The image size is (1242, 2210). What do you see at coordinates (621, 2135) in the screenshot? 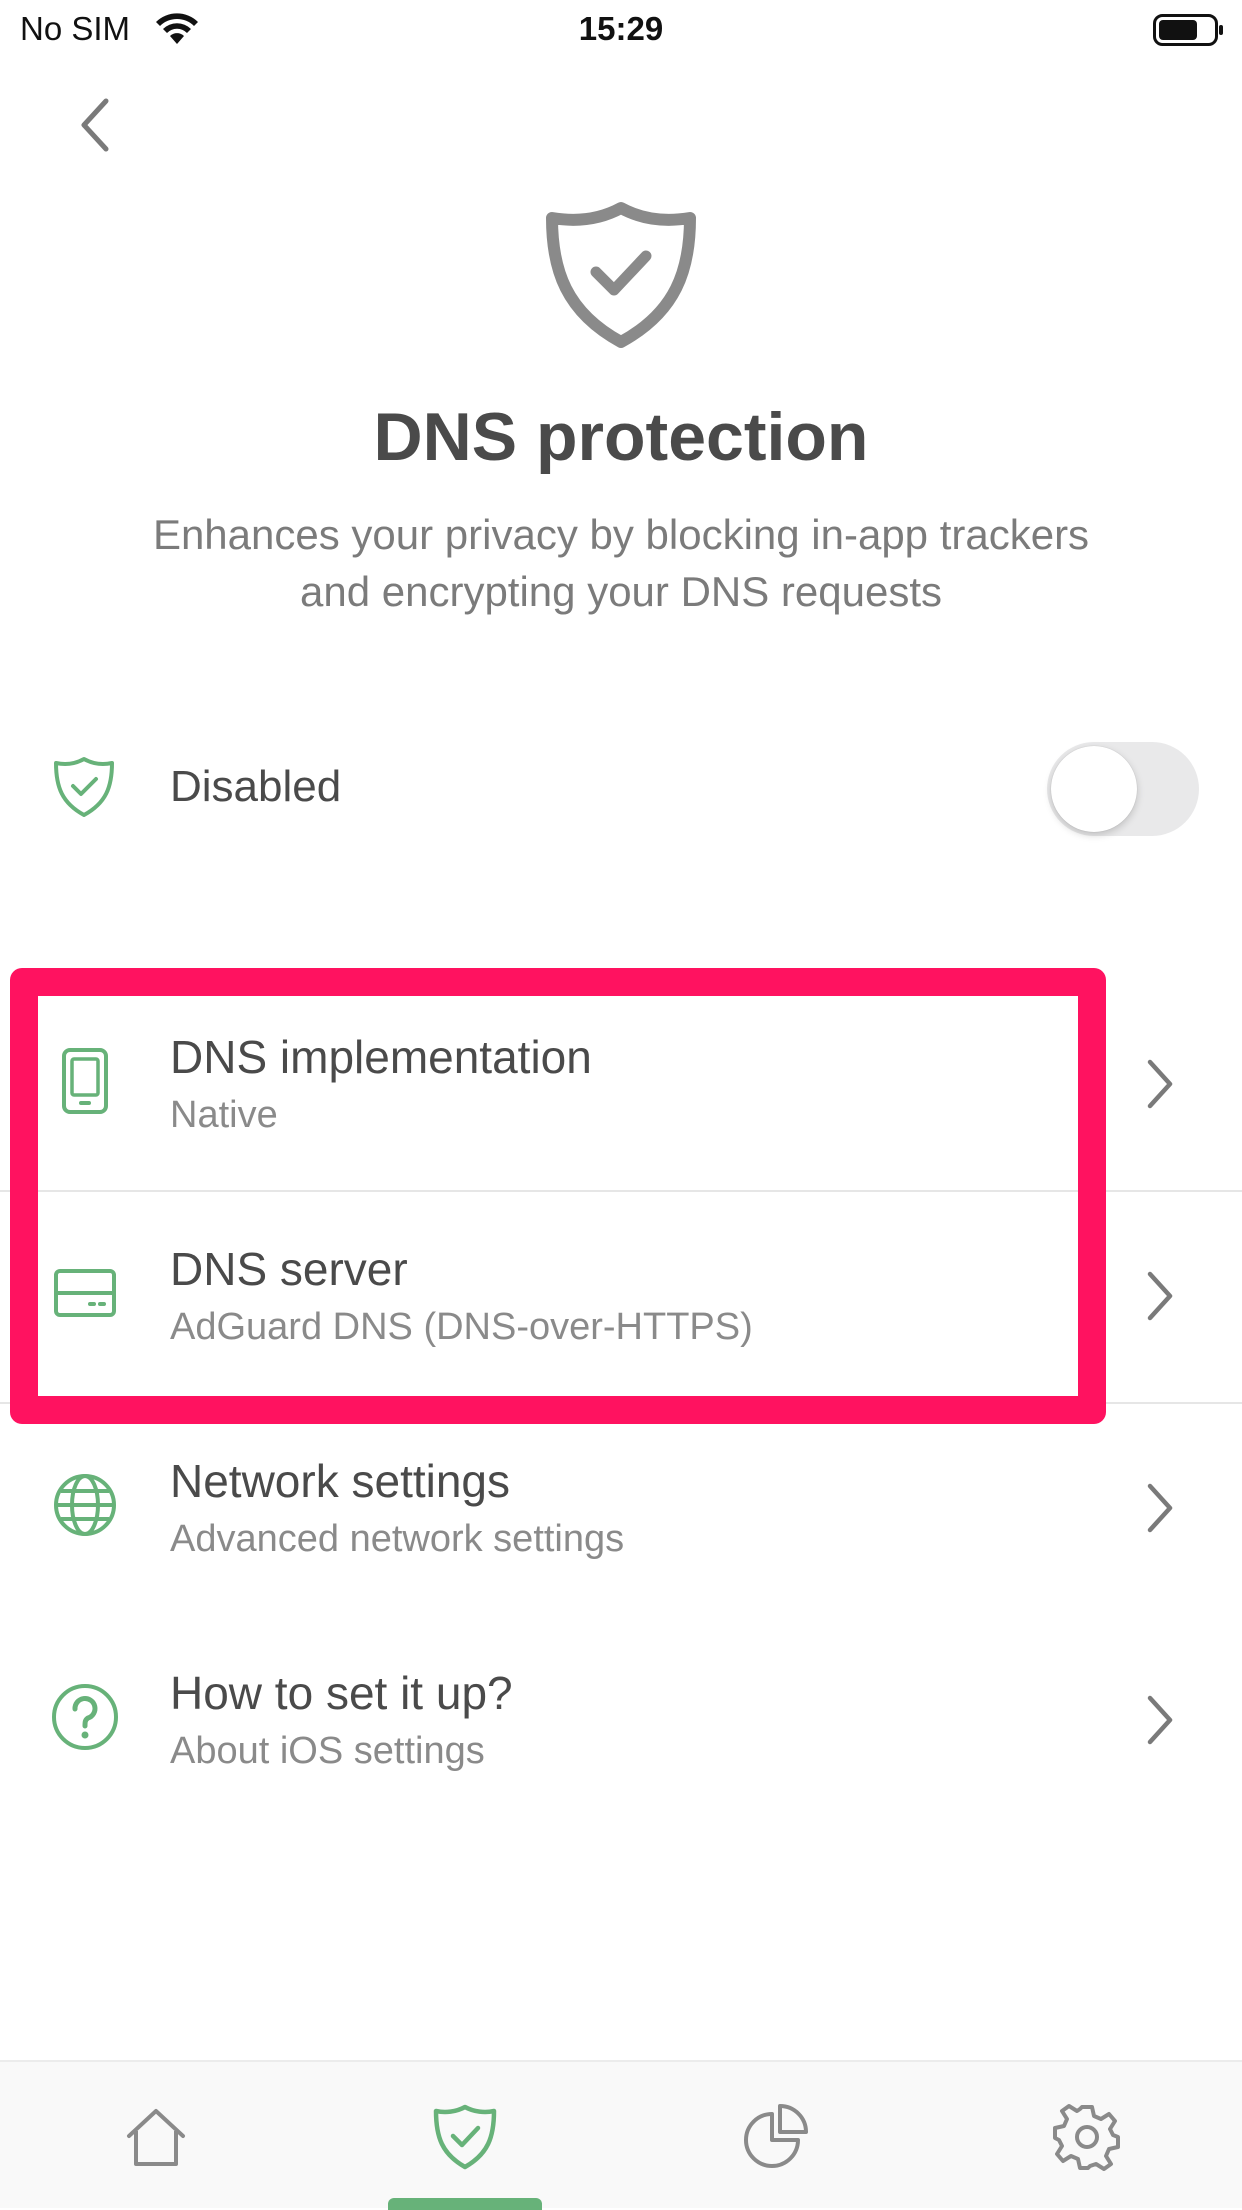
I see `tab-bar` at bounding box center [621, 2135].